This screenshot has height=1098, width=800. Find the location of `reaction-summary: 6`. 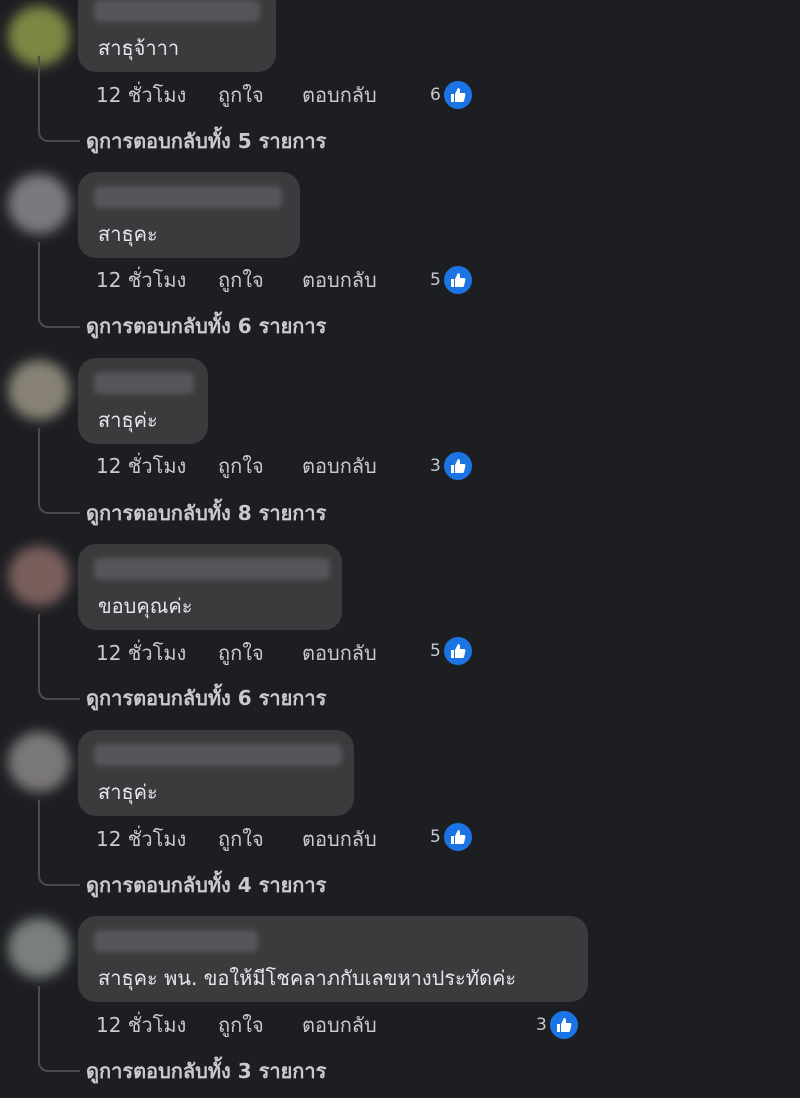

reaction-summary: 6 is located at coordinates (452, 95).